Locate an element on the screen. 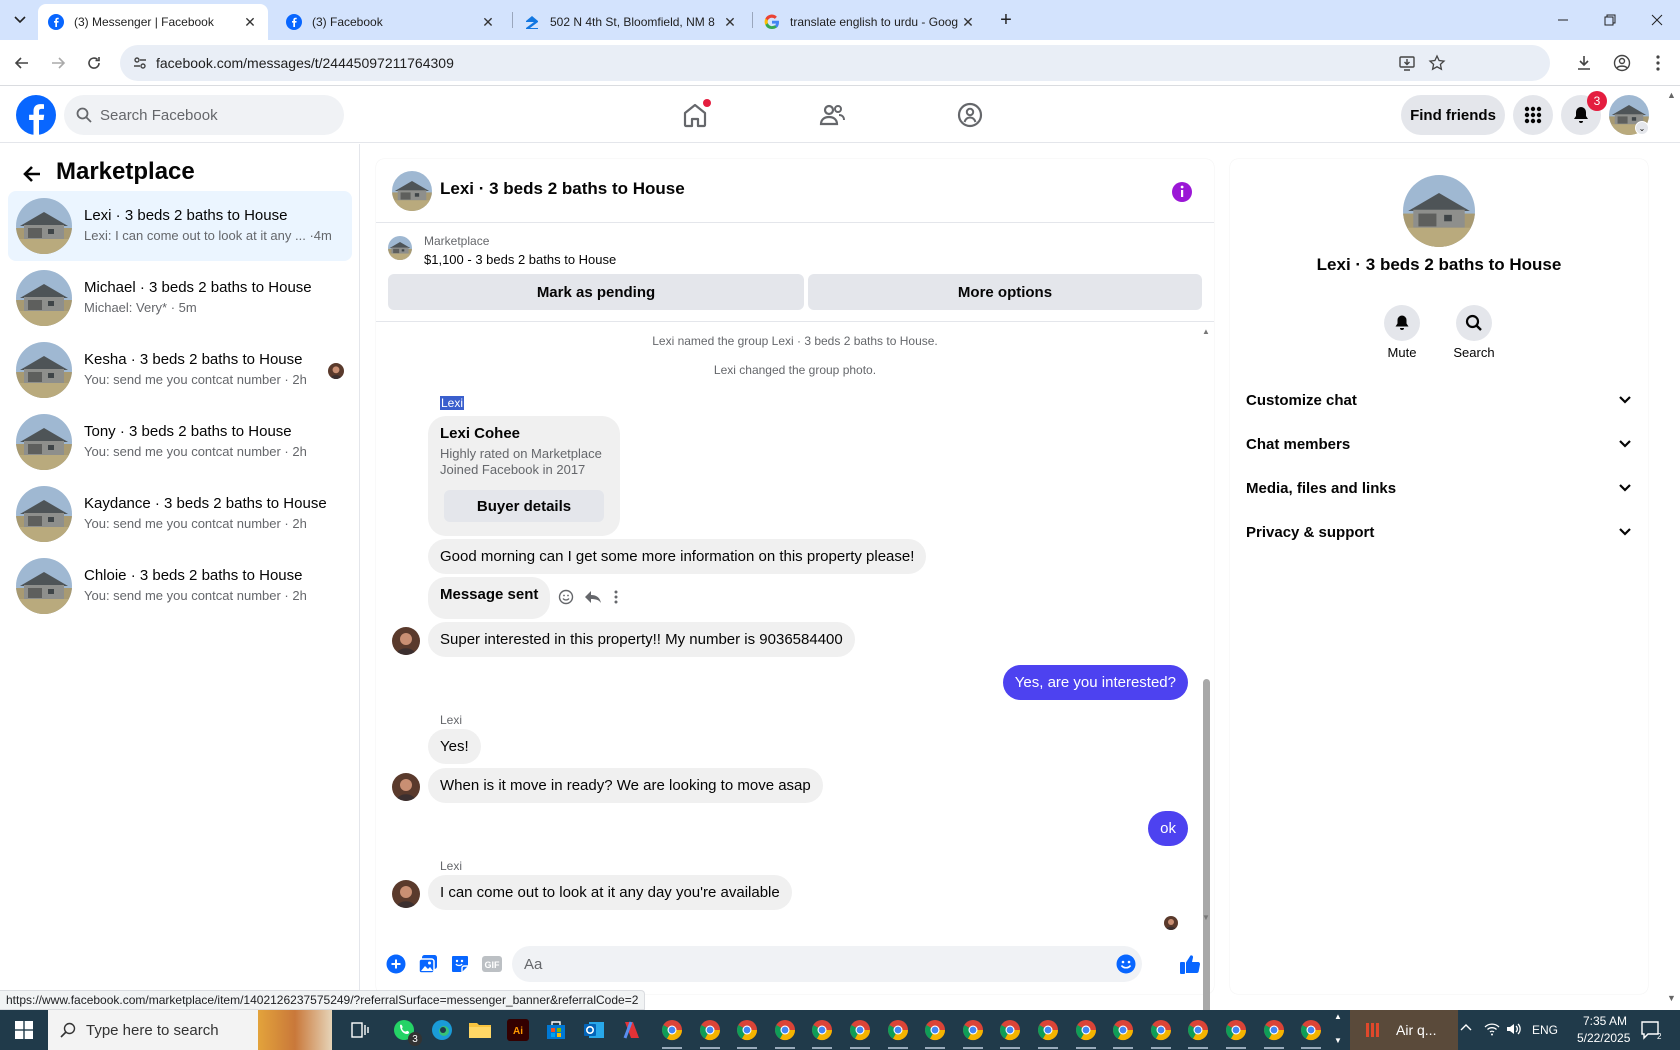  mute-button is located at coordinates (1402, 323).